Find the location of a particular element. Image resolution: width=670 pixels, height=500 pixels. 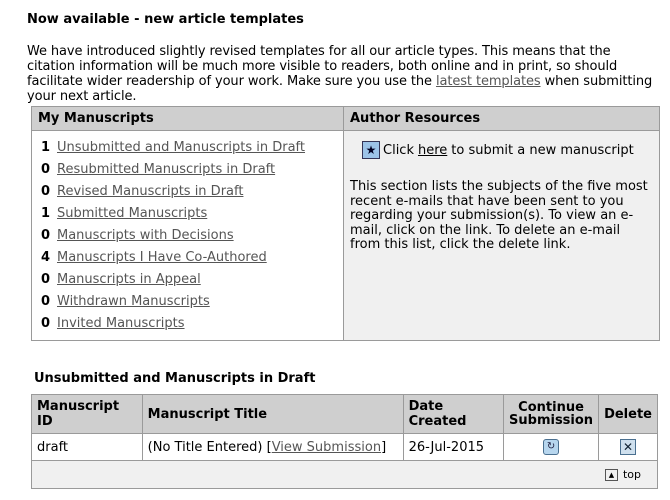

arrow-up-icon: ▲ is located at coordinates (611, 475).